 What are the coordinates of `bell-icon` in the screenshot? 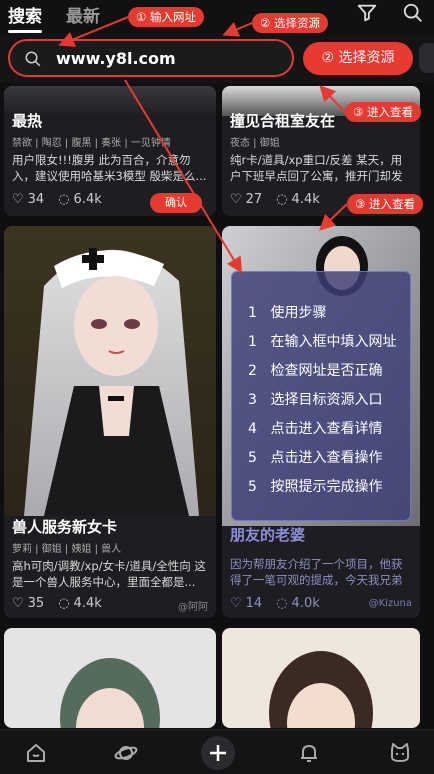 It's located at (309, 753).